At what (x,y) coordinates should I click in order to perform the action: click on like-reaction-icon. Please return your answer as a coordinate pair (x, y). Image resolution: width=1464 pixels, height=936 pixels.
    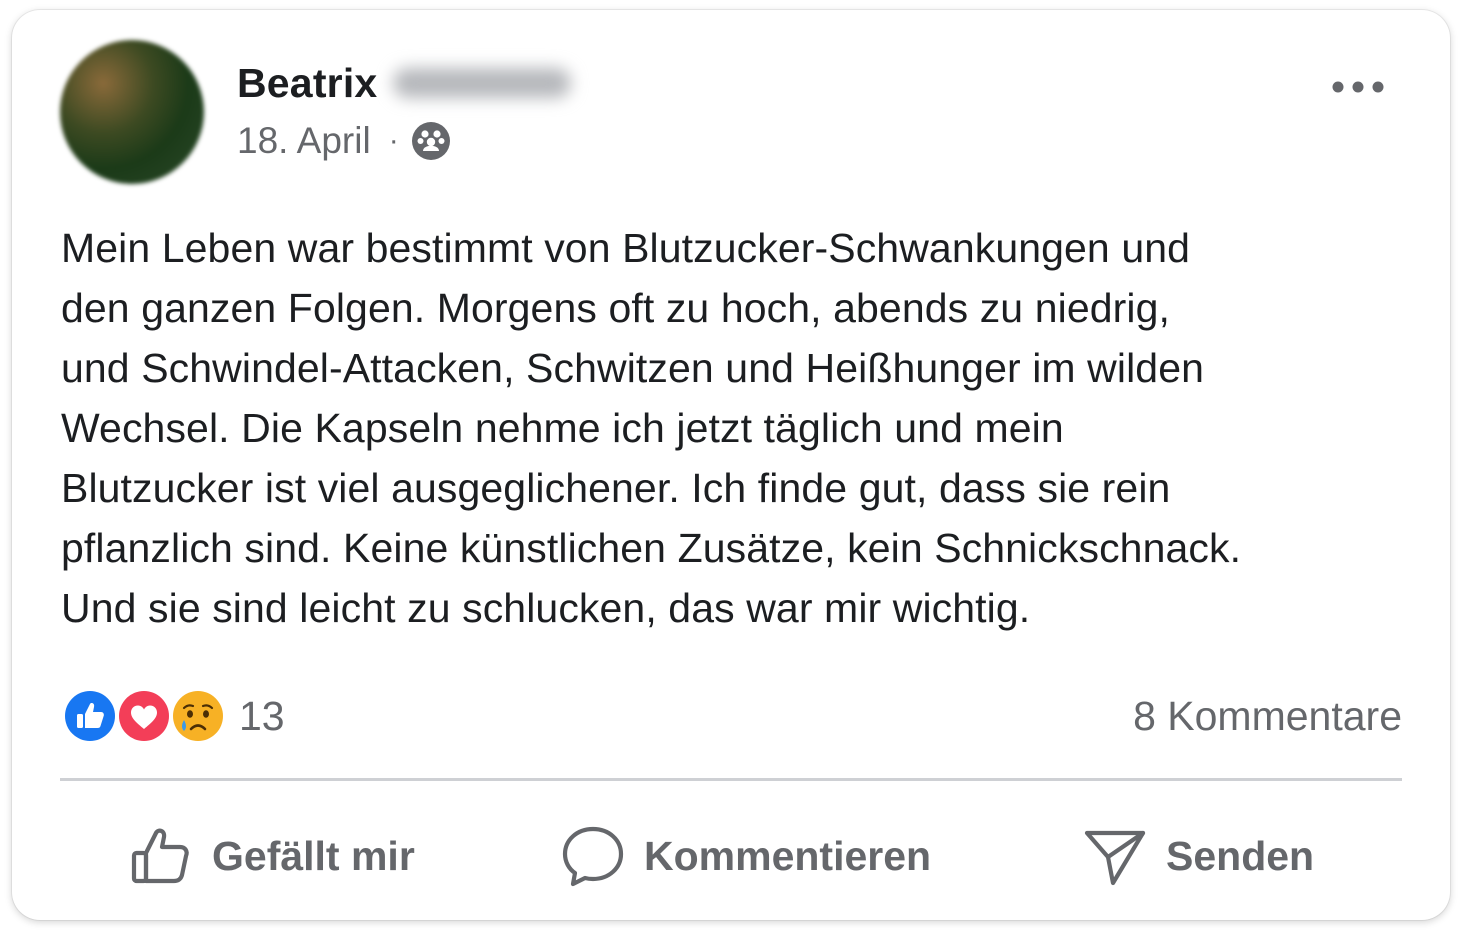
    Looking at the image, I should click on (90, 716).